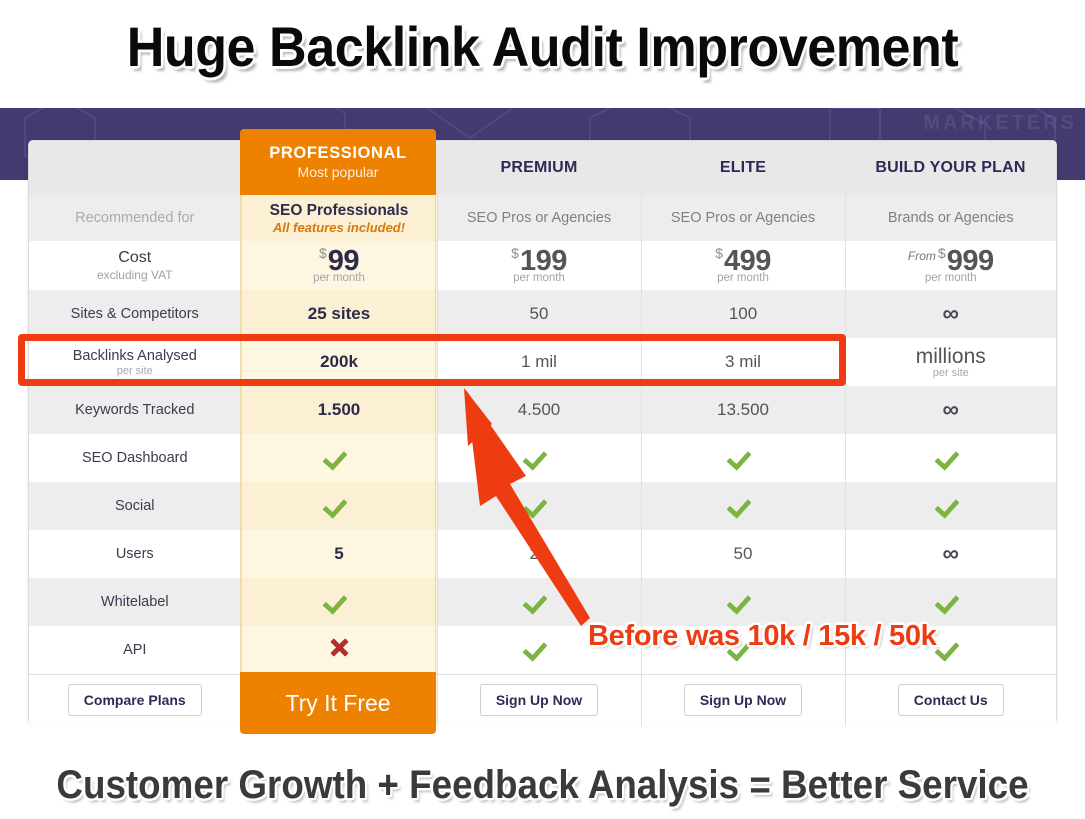 Image resolution: width=1085 pixels, height=819 pixels. I want to click on row-label-text: Users, so click(134, 554).